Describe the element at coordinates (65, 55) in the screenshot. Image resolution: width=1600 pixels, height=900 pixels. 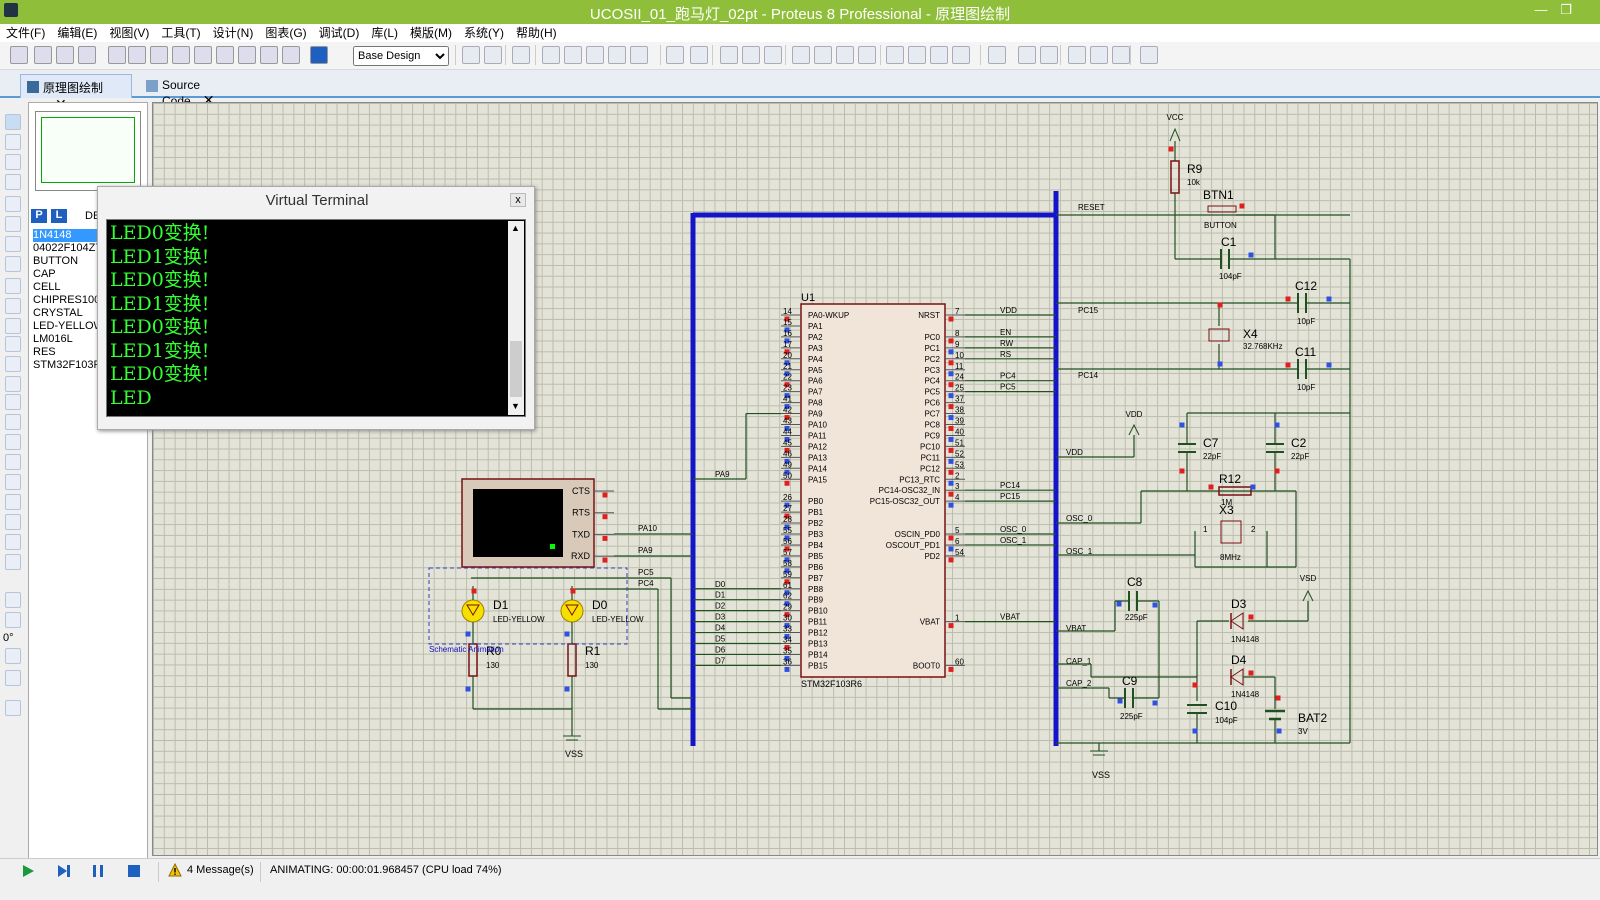
I see `save-icon` at that location.